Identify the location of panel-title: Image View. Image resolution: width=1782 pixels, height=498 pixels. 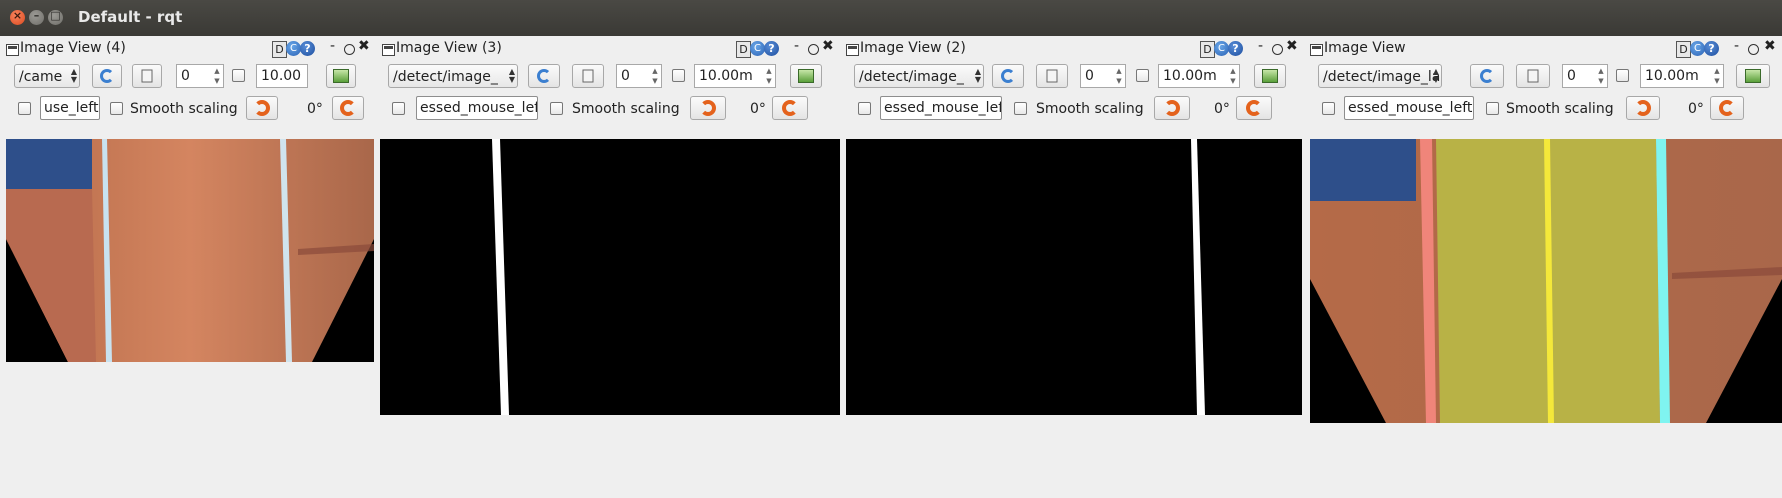
(1365, 48).